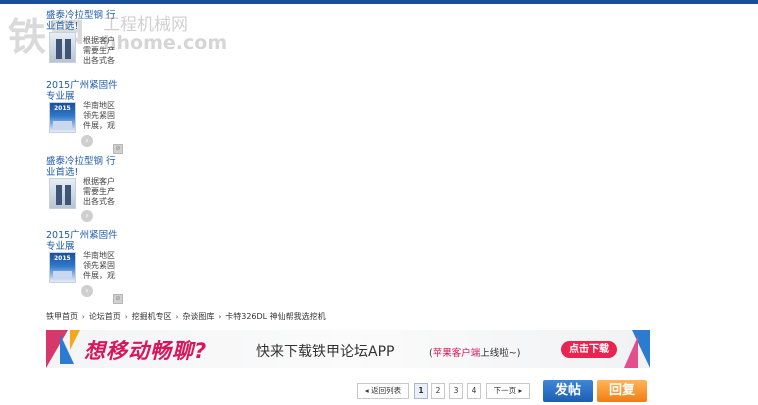  What do you see at coordinates (518, 353) in the screenshot?
I see `banner-note-bracket: )` at bounding box center [518, 353].